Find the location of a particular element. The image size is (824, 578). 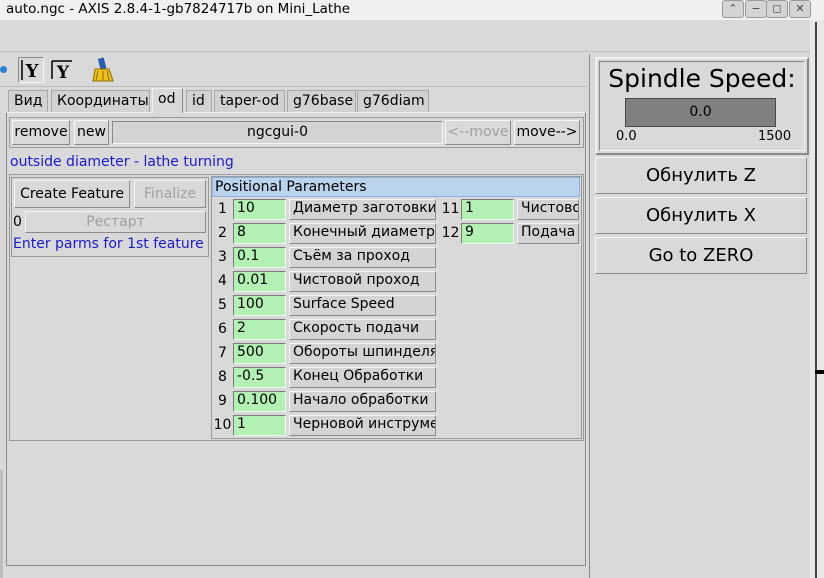

spindle-scale-min: 0.0 is located at coordinates (626, 136).